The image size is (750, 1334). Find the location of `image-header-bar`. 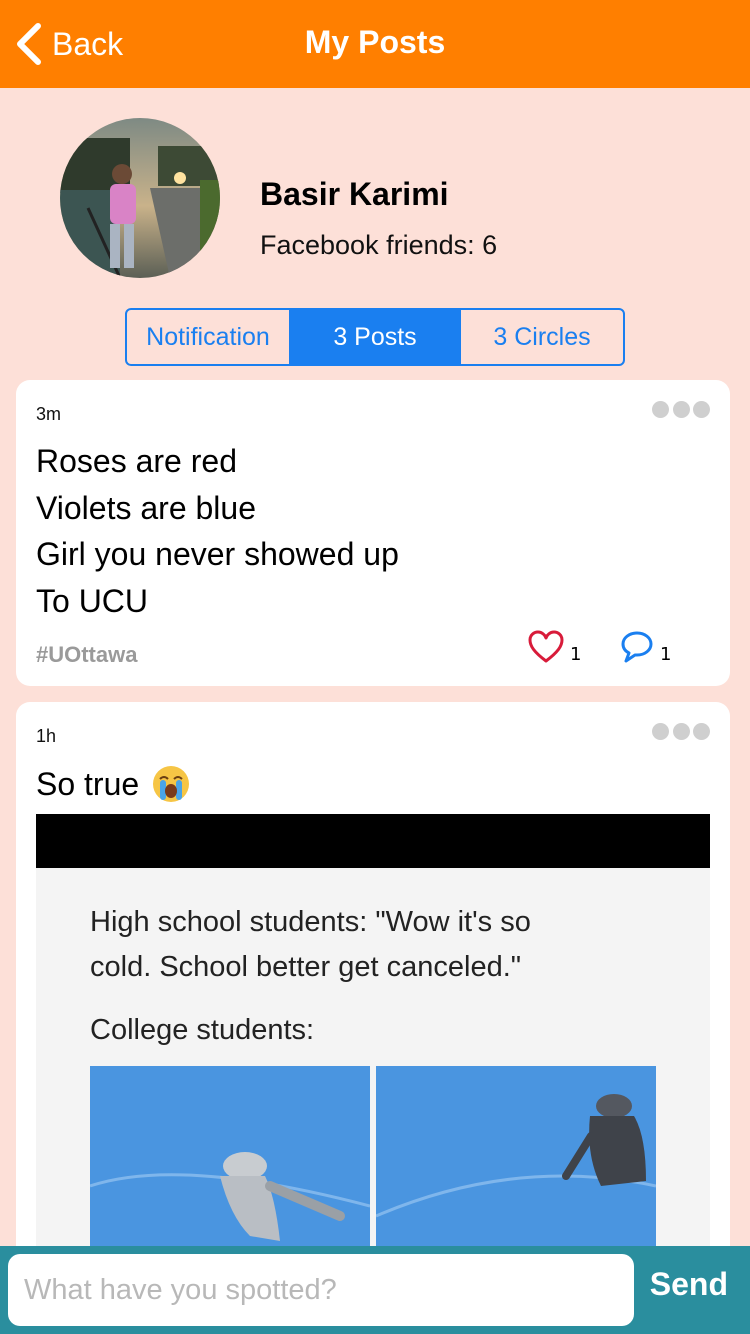

image-header-bar is located at coordinates (373, 841).